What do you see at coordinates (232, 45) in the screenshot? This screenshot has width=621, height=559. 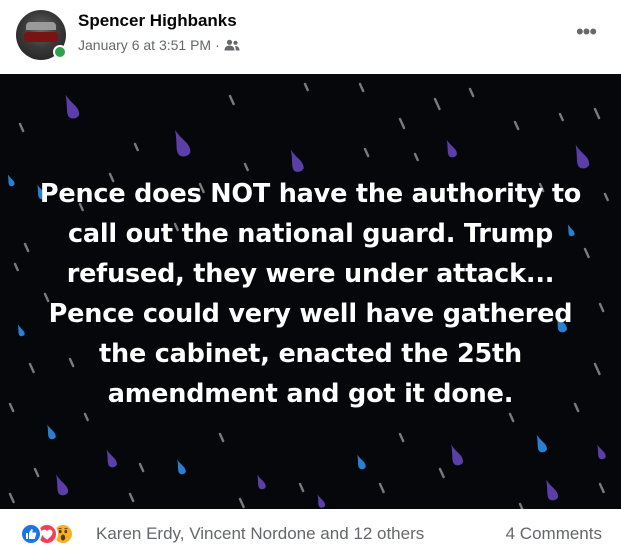 I see `friends-icon` at bounding box center [232, 45].